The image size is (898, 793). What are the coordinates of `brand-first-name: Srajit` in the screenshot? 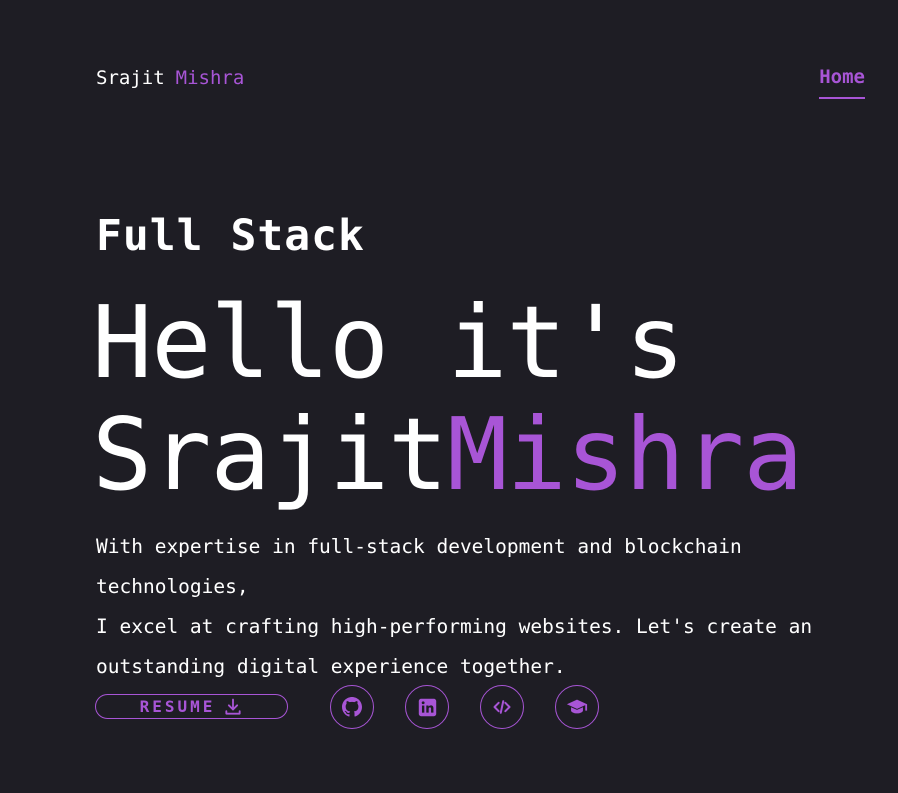 It's located at (130, 78).